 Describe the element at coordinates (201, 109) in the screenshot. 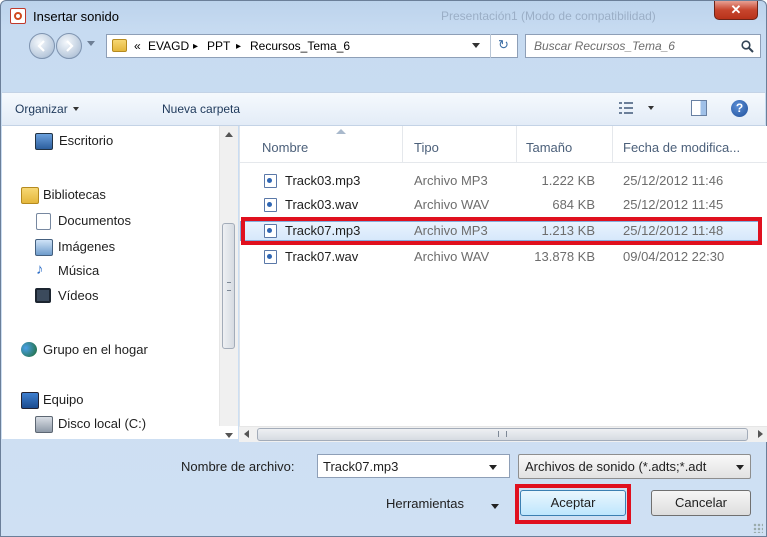

I see `new-folder-button: Nueva carpeta` at that location.